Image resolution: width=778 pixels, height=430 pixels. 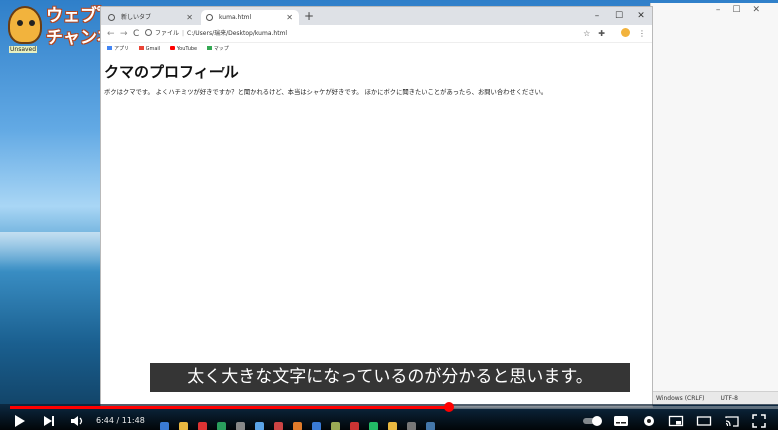 What do you see at coordinates (593, 421) in the screenshot?
I see `autoplay-toggle` at bounding box center [593, 421].